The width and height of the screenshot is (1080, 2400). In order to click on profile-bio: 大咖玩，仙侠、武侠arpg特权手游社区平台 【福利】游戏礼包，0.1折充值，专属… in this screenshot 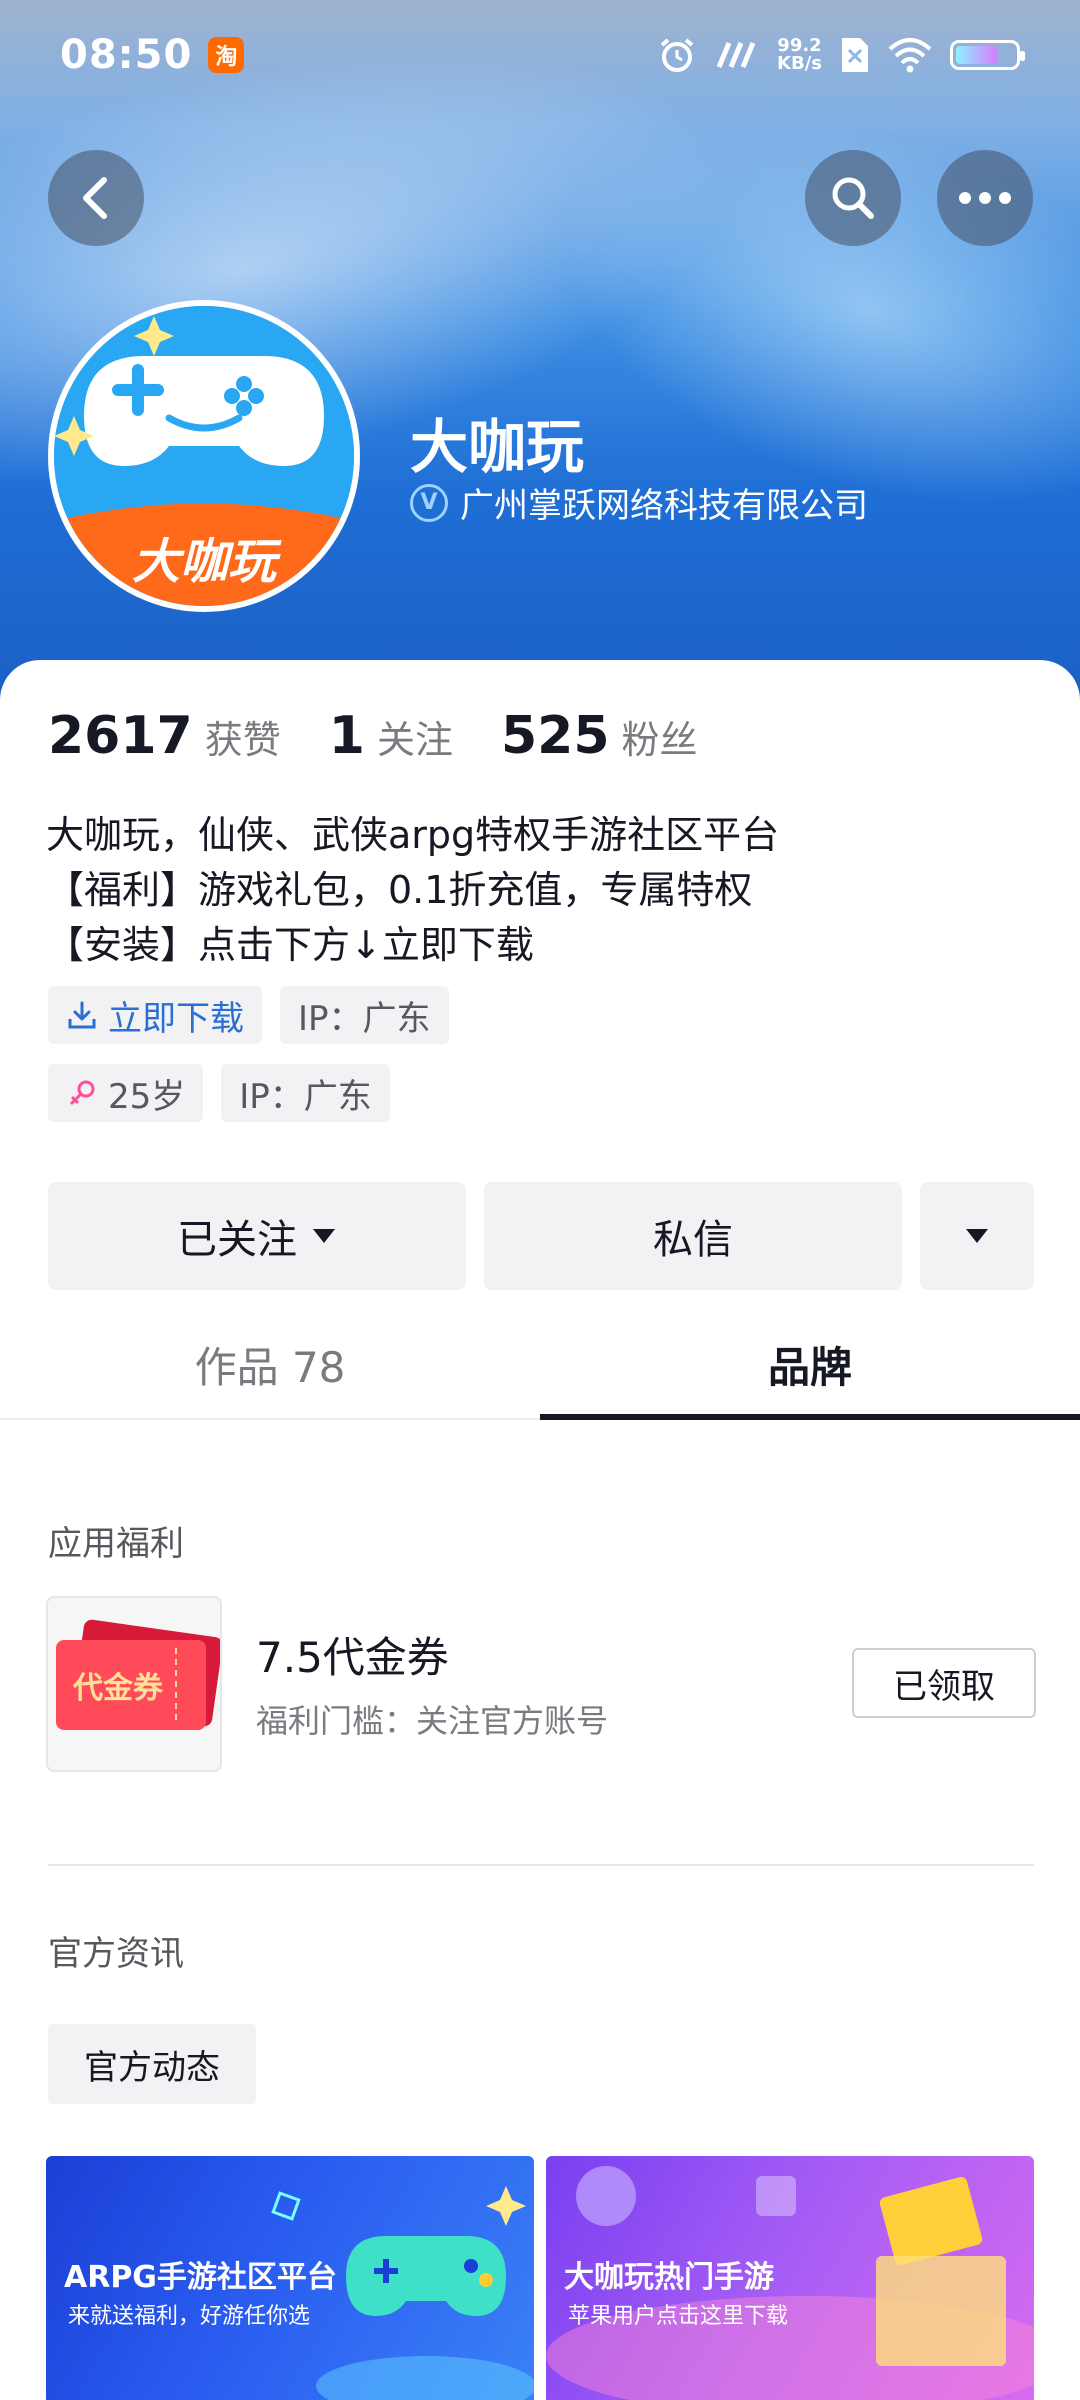, I will do `click(412, 890)`.